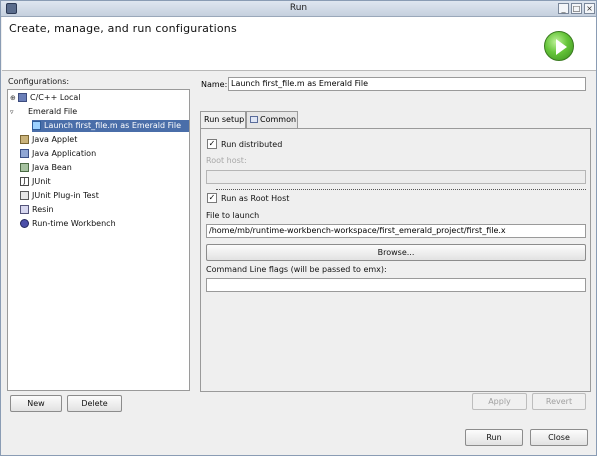  What do you see at coordinates (37, 210) in the screenshot?
I see `tree-item-resin: Resin` at bounding box center [37, 210].